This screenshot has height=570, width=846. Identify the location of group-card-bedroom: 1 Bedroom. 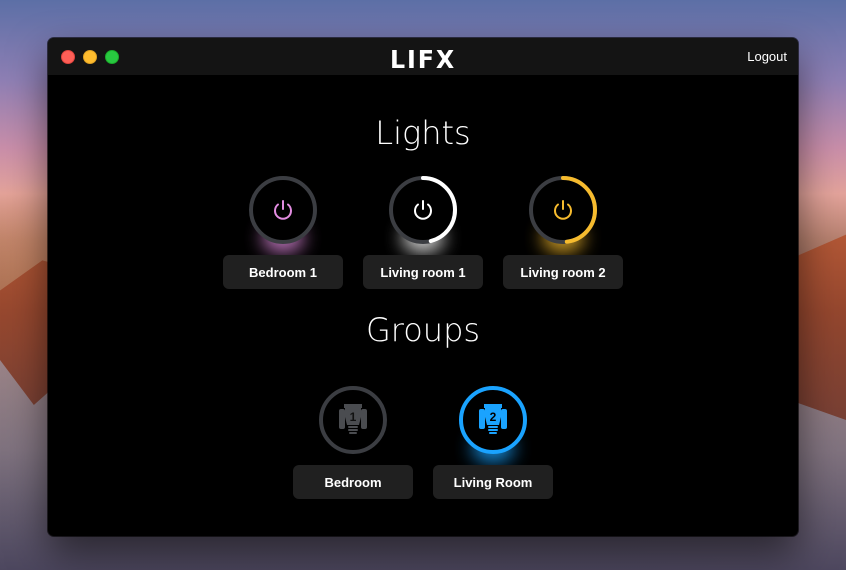
(353, 442).